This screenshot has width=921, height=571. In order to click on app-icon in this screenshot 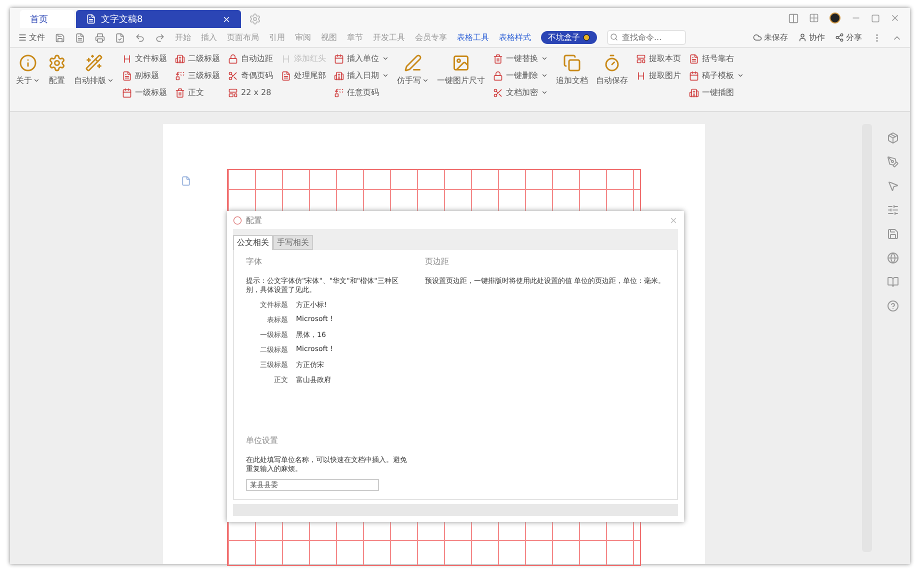, I will do `click(237, 220)`.